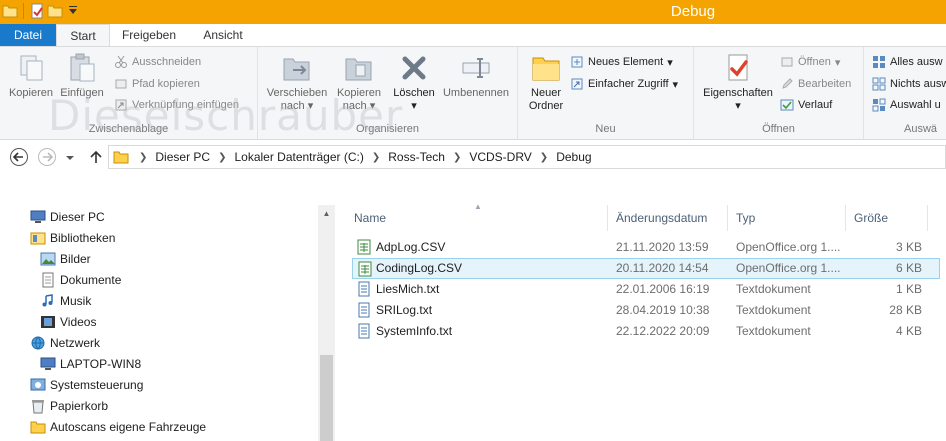  Describe the element at coordinates (476, 76) in the screenshot. I see `rename-button: Umbenennen` at that location.